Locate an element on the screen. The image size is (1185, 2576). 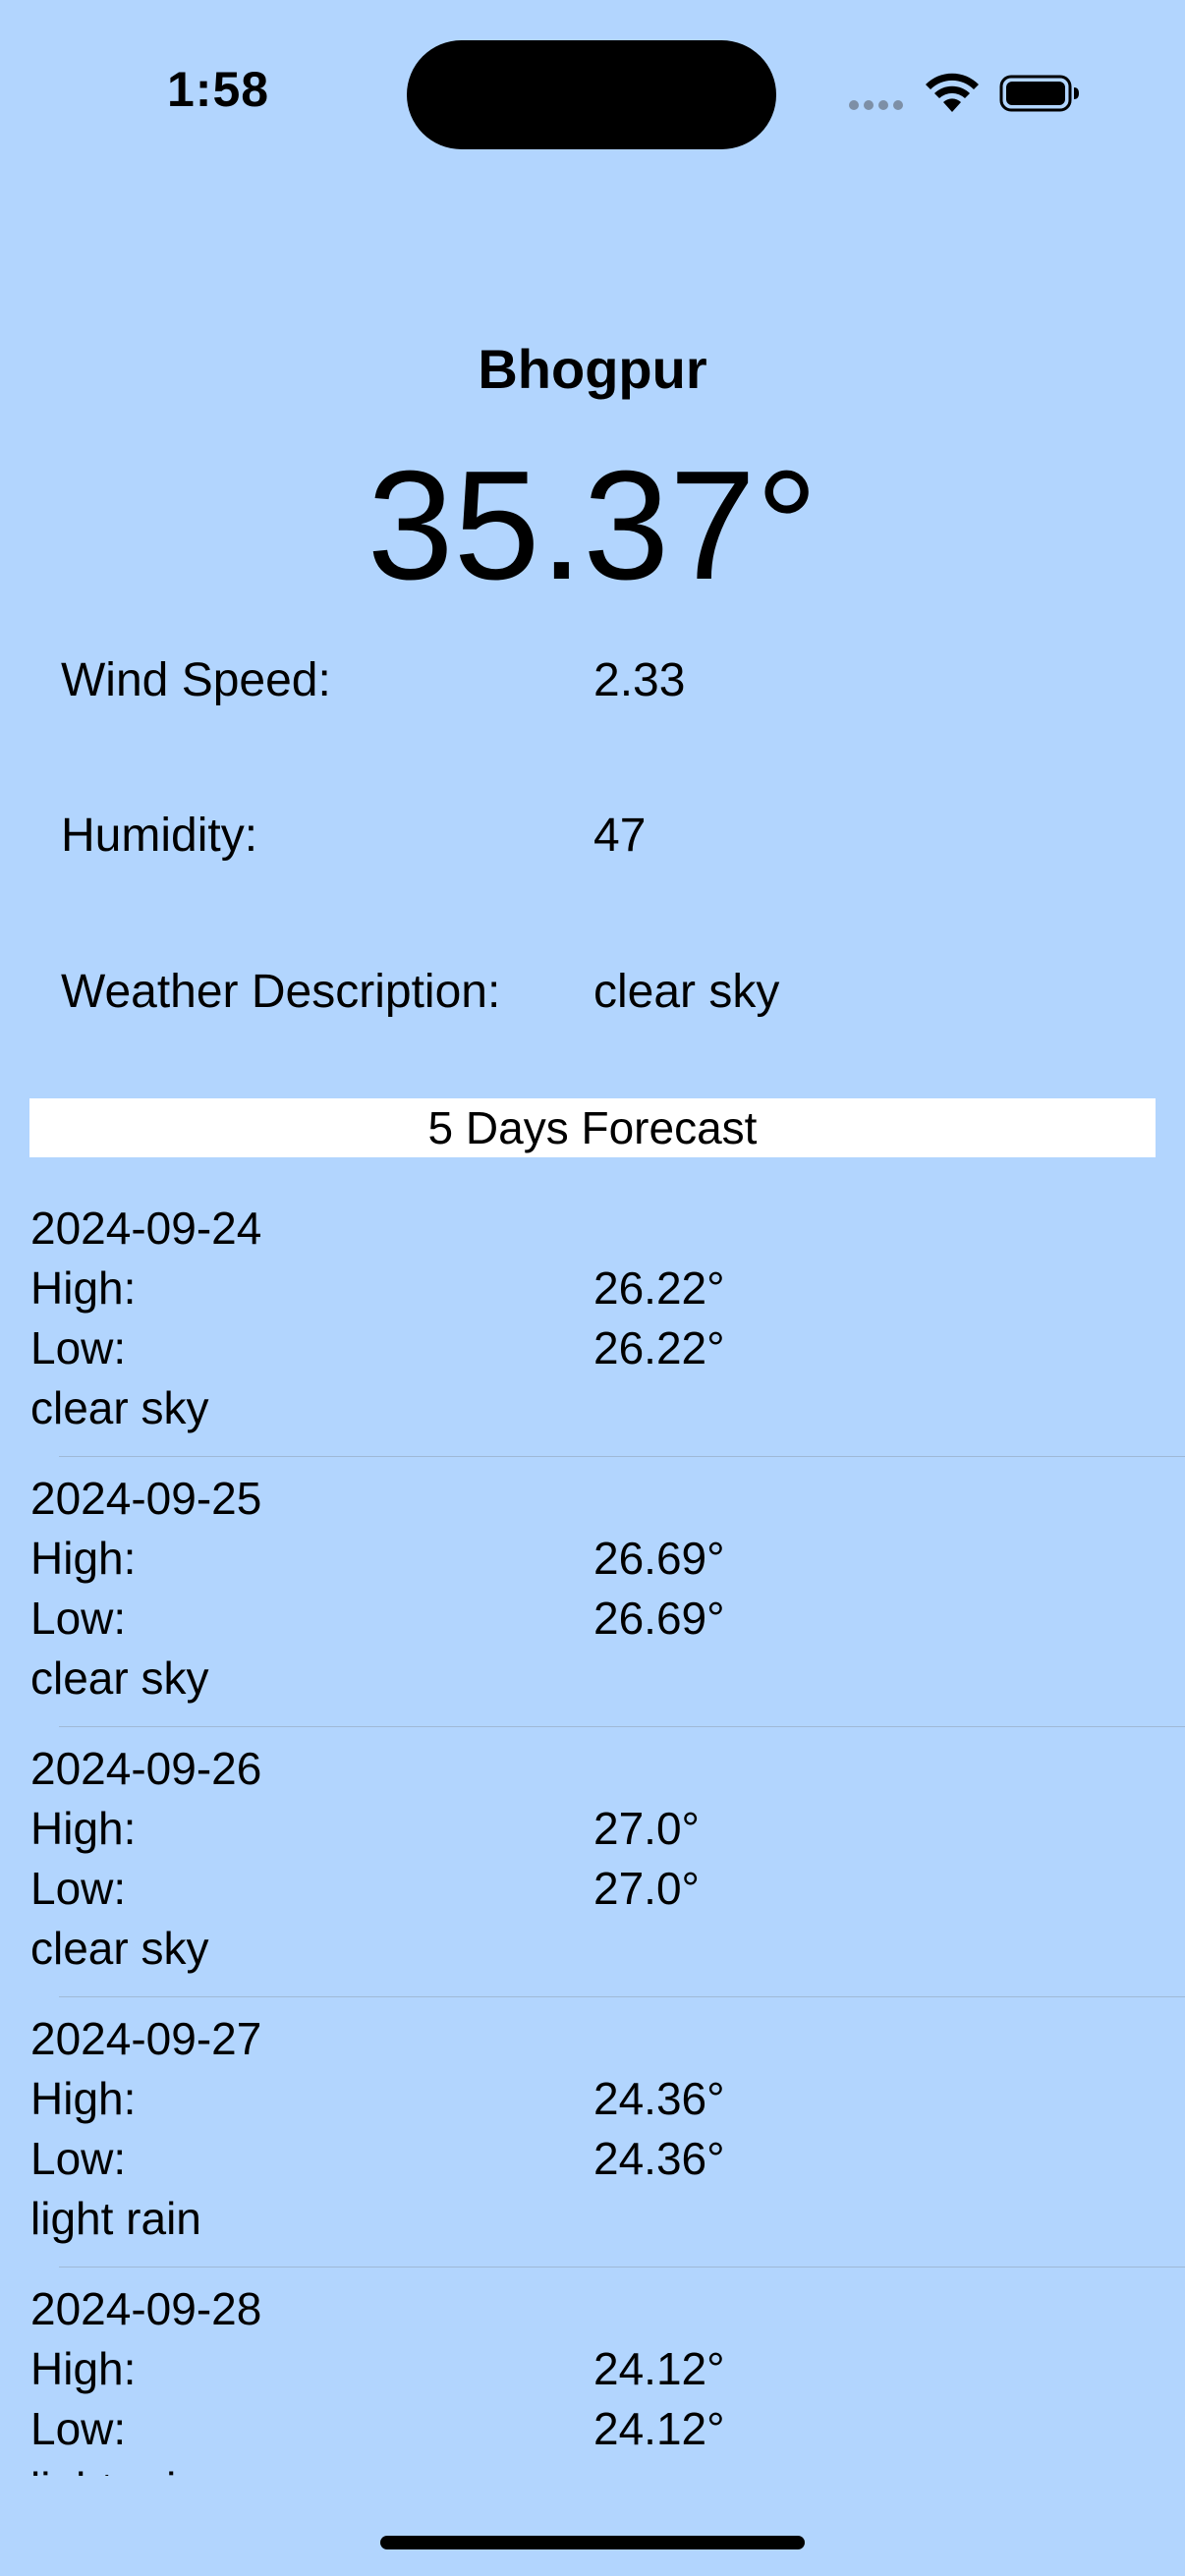
dynamic-island is located at coordinates (592, 94).